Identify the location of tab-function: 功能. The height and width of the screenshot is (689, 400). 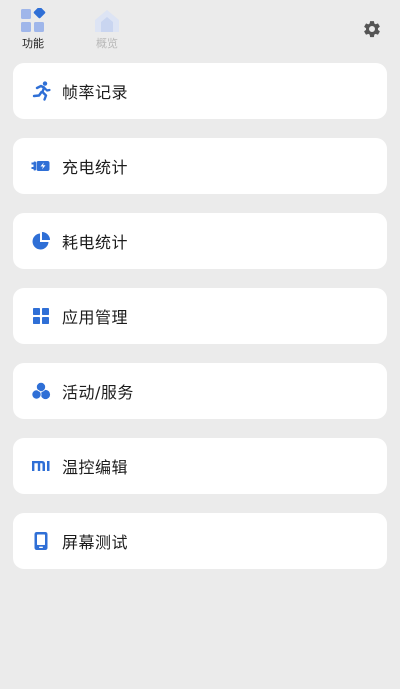
(33, 30).